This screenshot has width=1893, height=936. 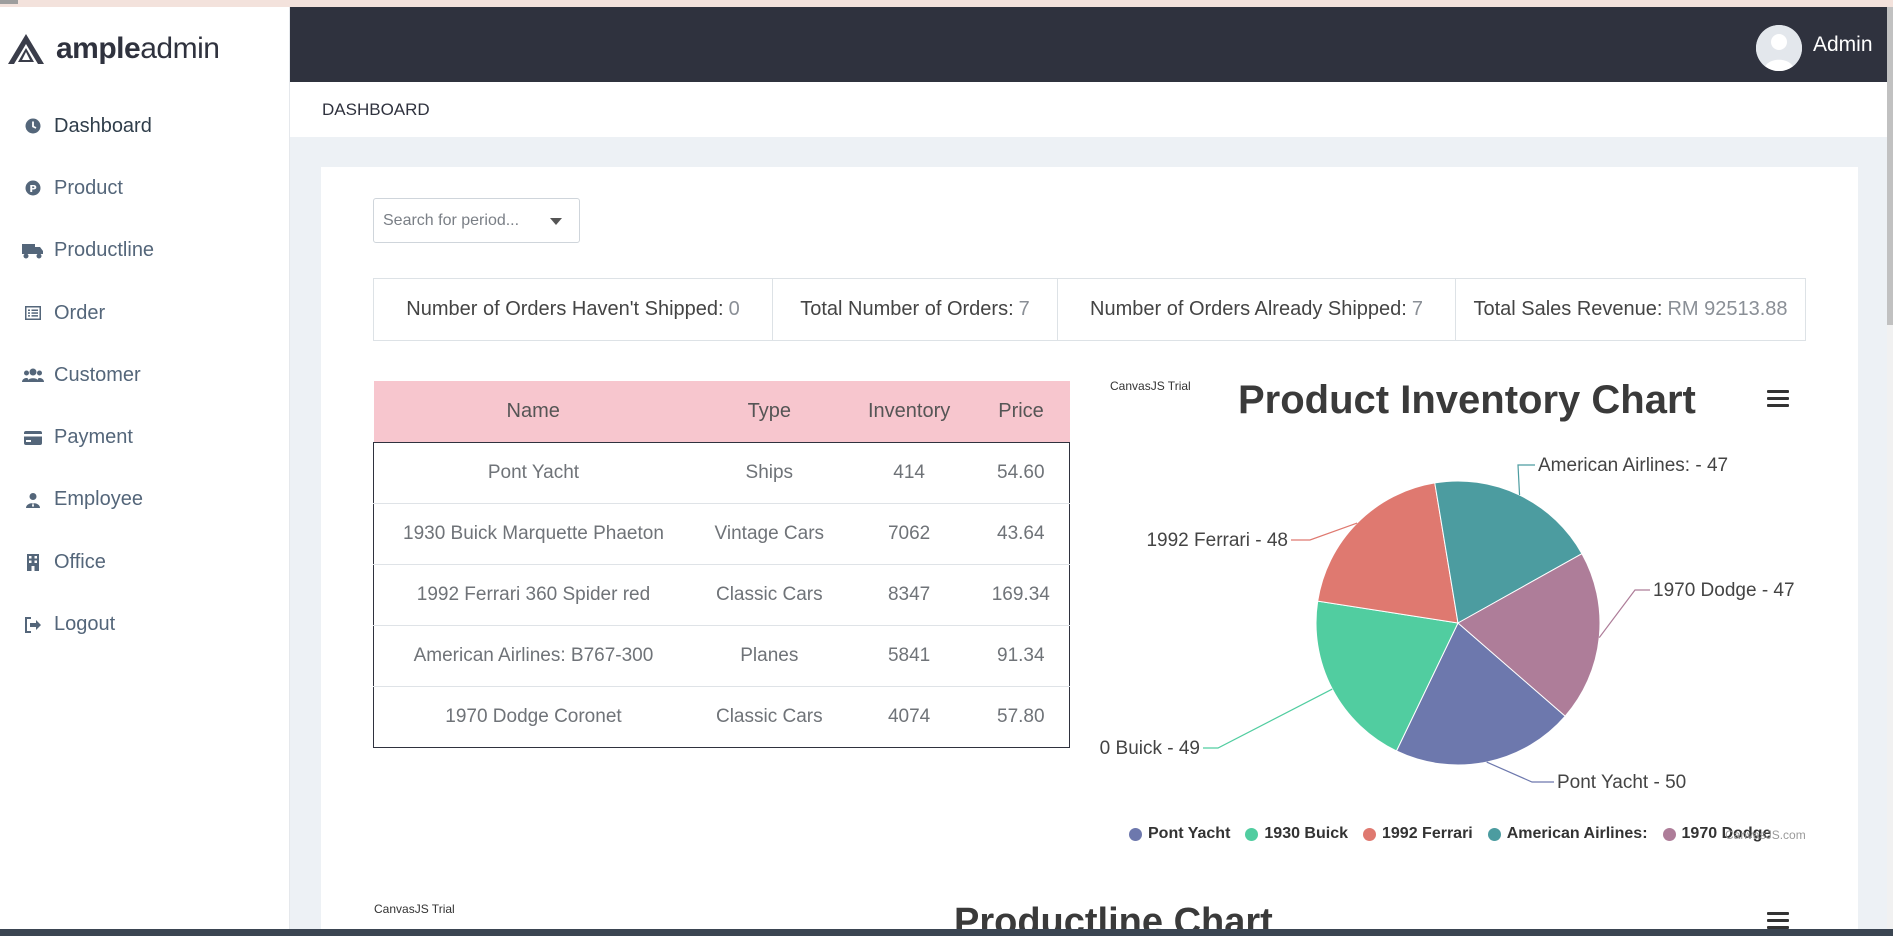 What do you see at coordinates (533, 411) in the screenshot?
I see `column-header-name: Name` at bounding box center [533, 411].